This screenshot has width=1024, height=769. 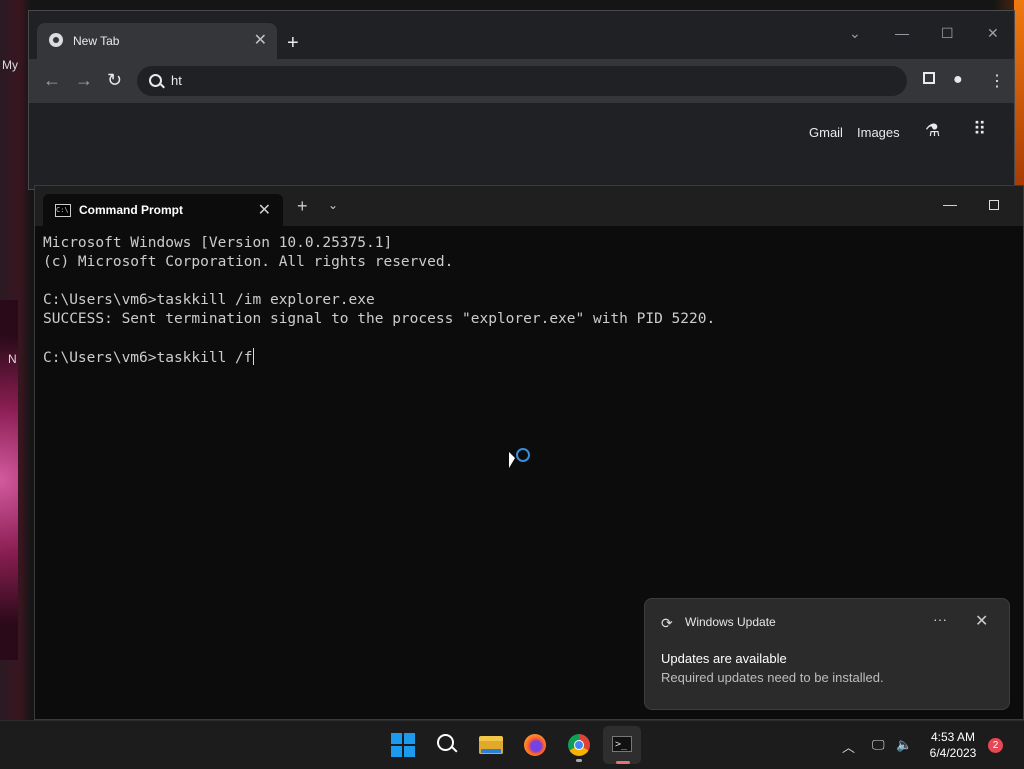 I want to click on firefox-icon, so click(x=535, y=745).